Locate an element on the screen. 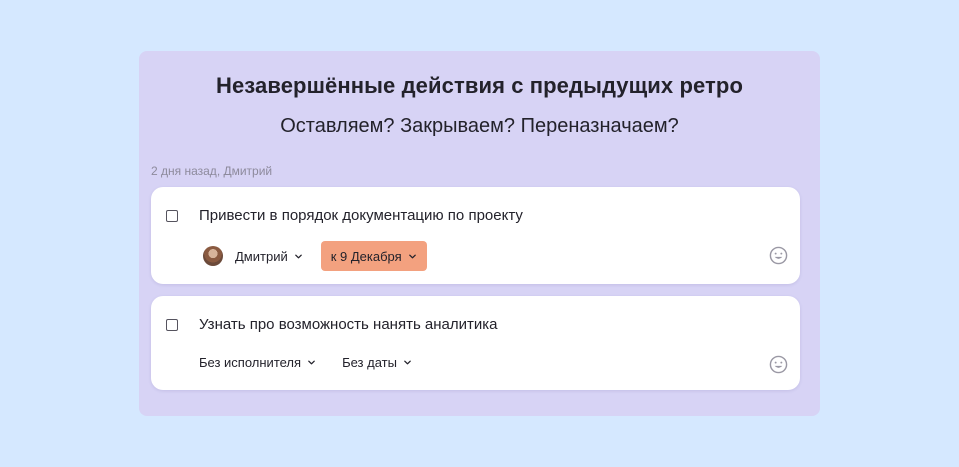  due-date-dropdown: Без даты is located at coordinates (377, 362).